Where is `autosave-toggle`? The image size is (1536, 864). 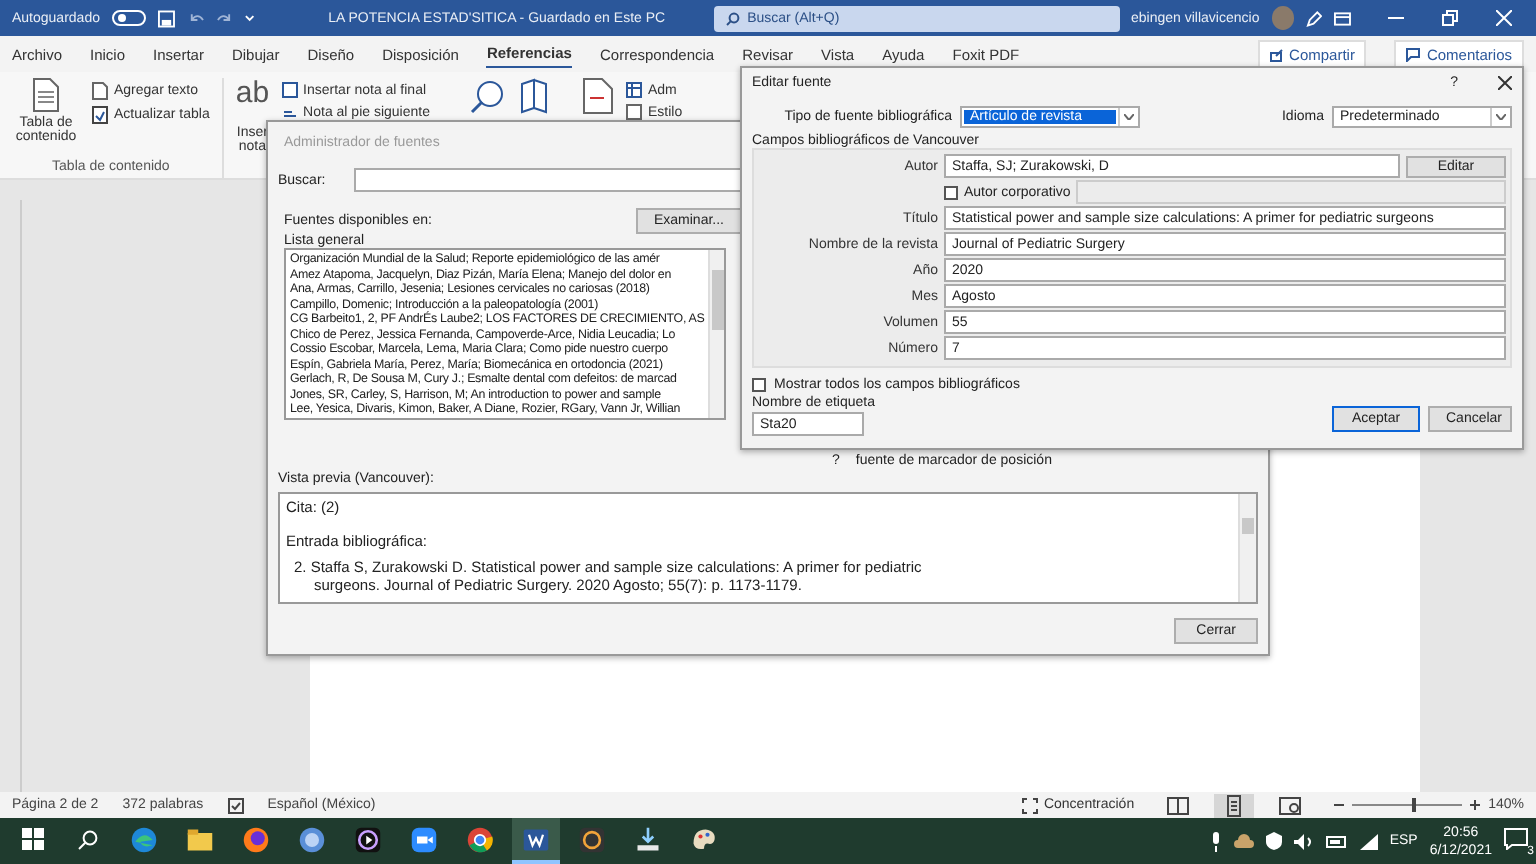 autosave-toggle is located at coordinates (129, 18).